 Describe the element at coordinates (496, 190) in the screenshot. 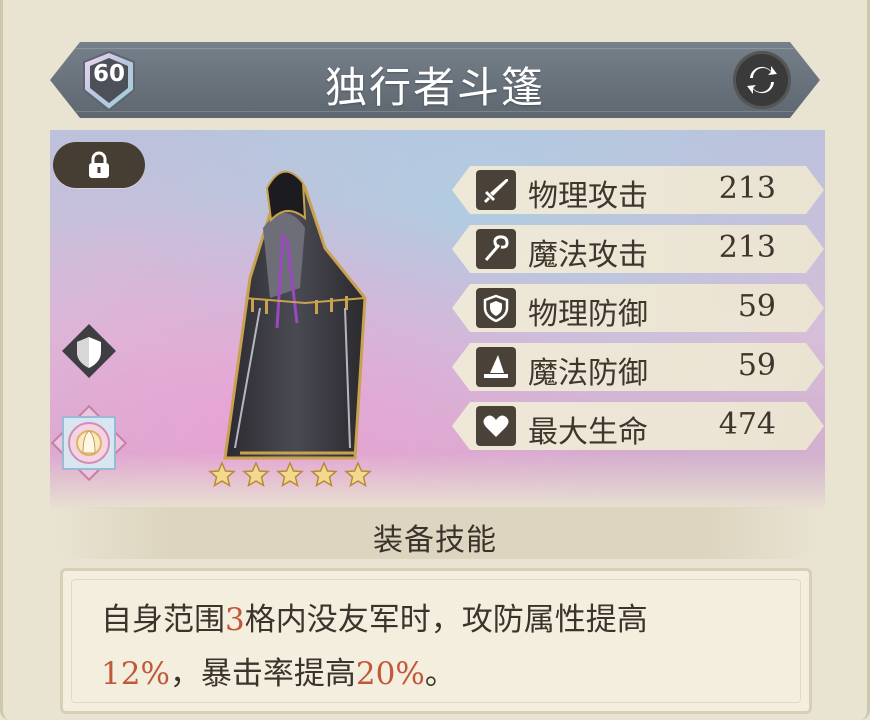

I see `sword-icon` at that location.